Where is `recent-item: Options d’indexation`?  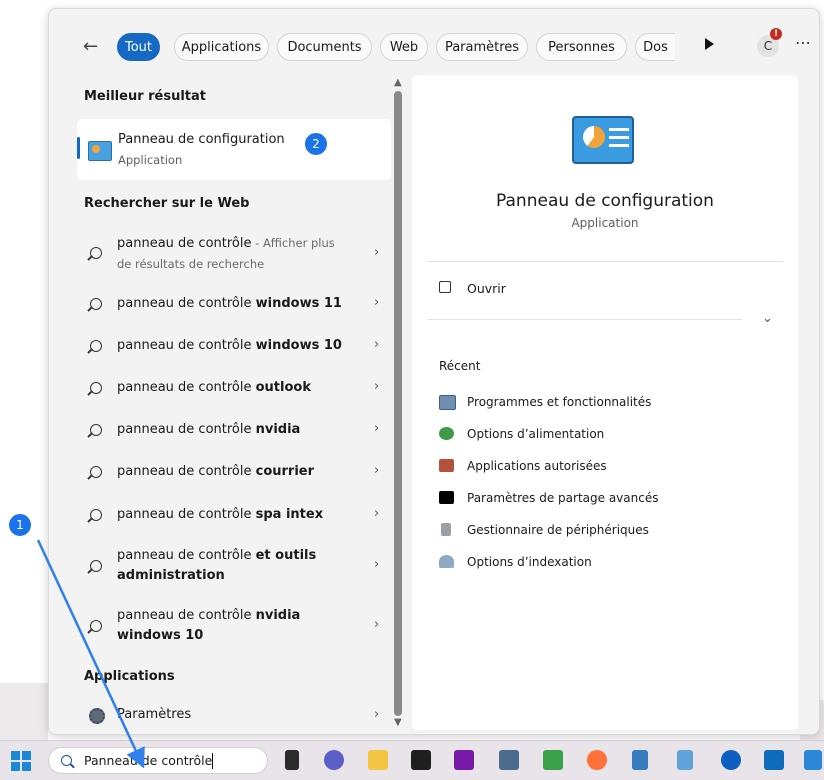
recent-item: Options d’indexation is located at coordinates (609, 563).